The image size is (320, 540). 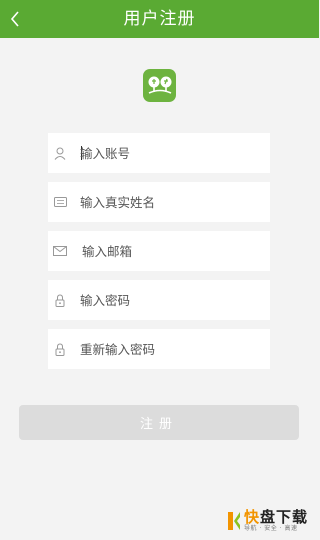 I want to click on real-name-input, so click(x=172, y=202).